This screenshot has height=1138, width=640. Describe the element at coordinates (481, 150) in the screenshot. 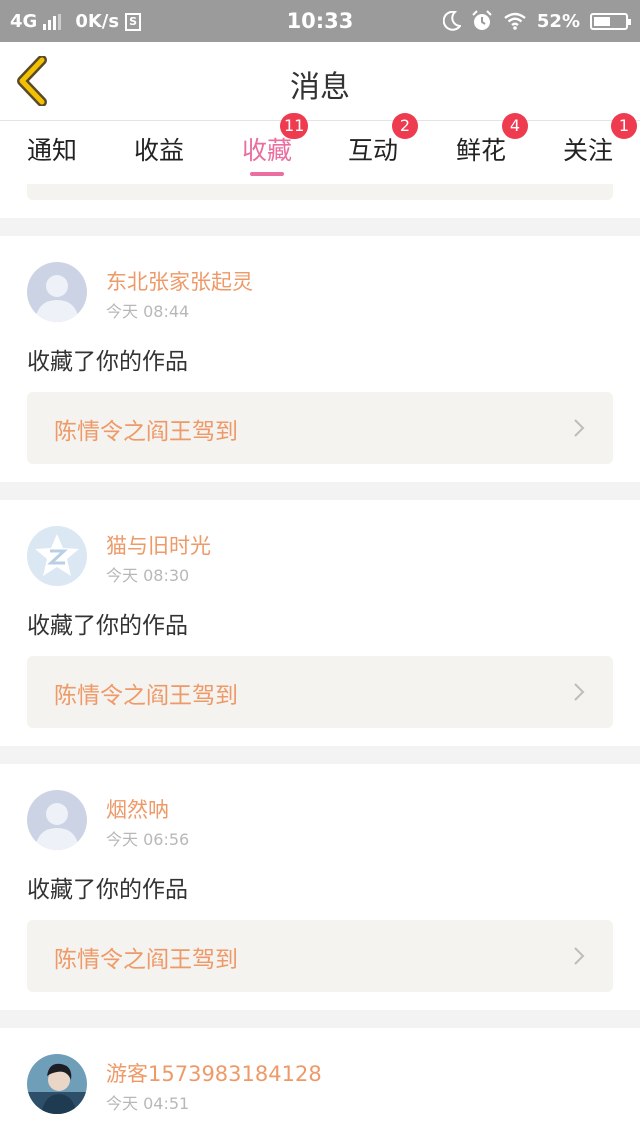

I see `tab-label: 鲜花` at that location.